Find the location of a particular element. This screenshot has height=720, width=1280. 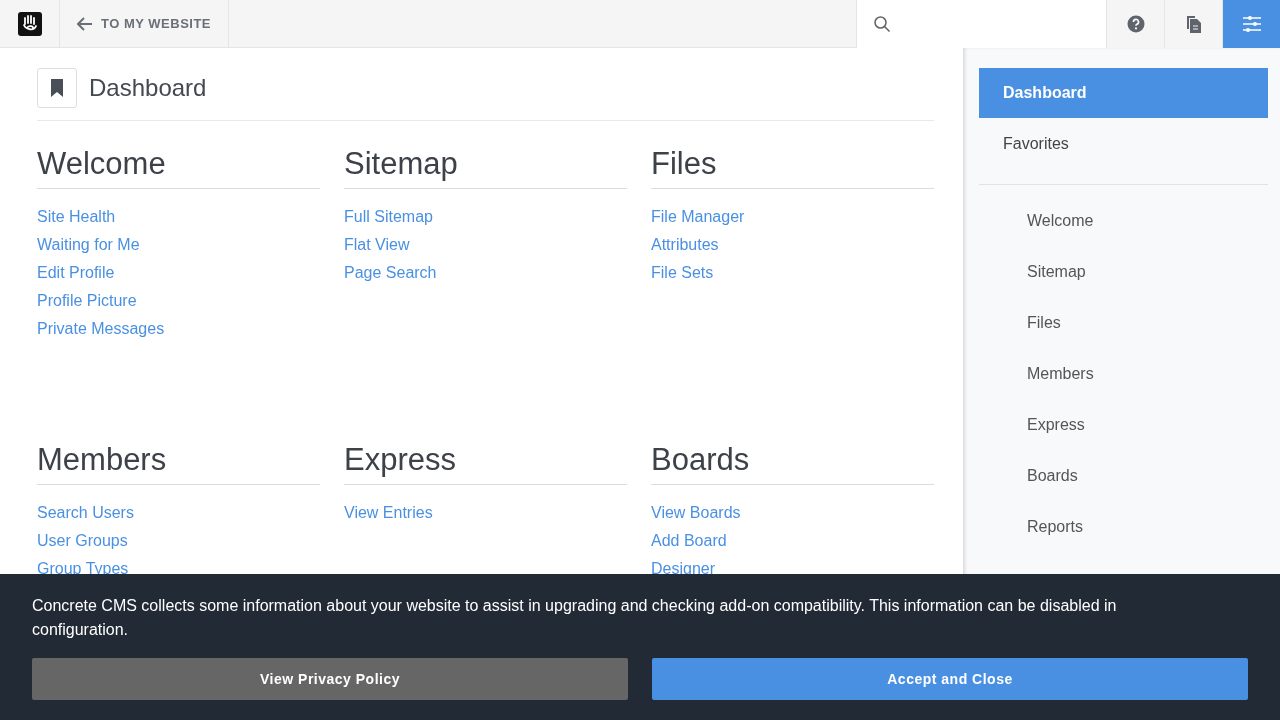

notice-text: Concrete CMS collects some information about your website to assist in upgrading and checking add-on compatibility. This information can be disabled in configuration. is located at coordinates (575, 618).